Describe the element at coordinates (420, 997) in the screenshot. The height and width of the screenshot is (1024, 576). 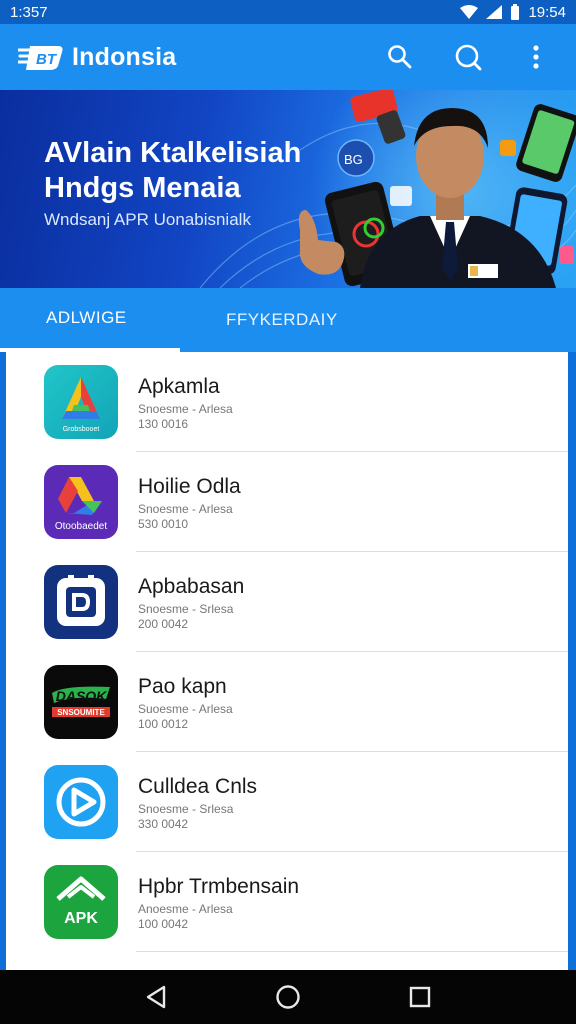
I see `recents-icon` at that location.